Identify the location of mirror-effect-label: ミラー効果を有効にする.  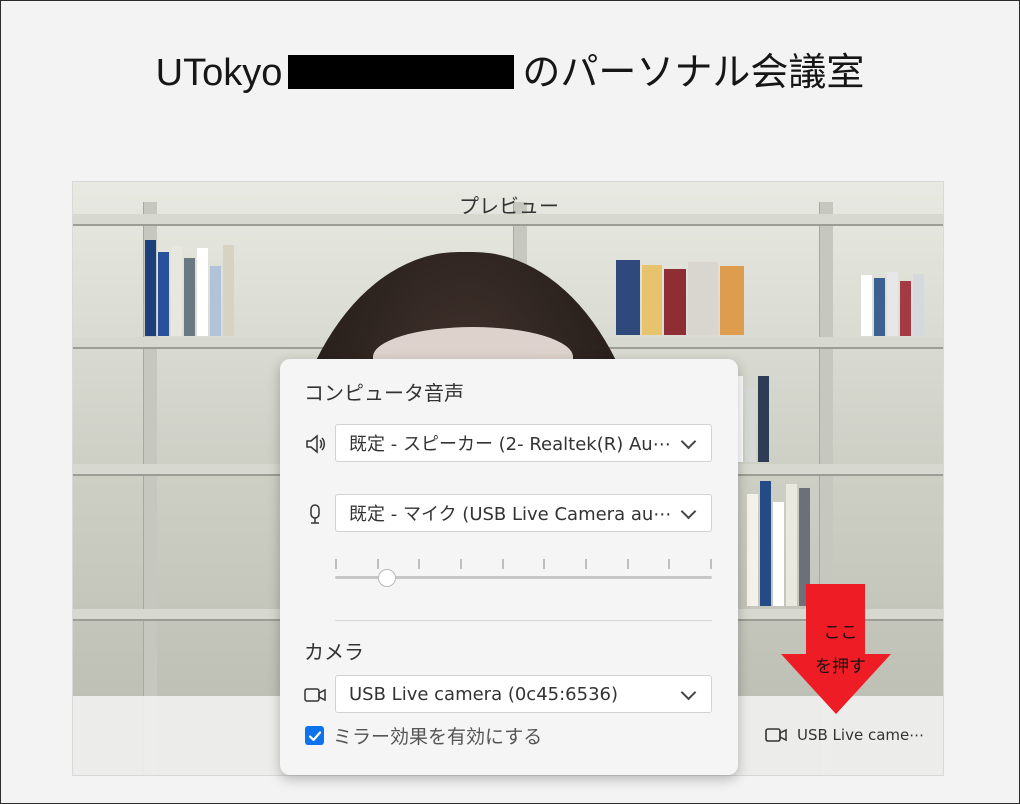
(438, 737).